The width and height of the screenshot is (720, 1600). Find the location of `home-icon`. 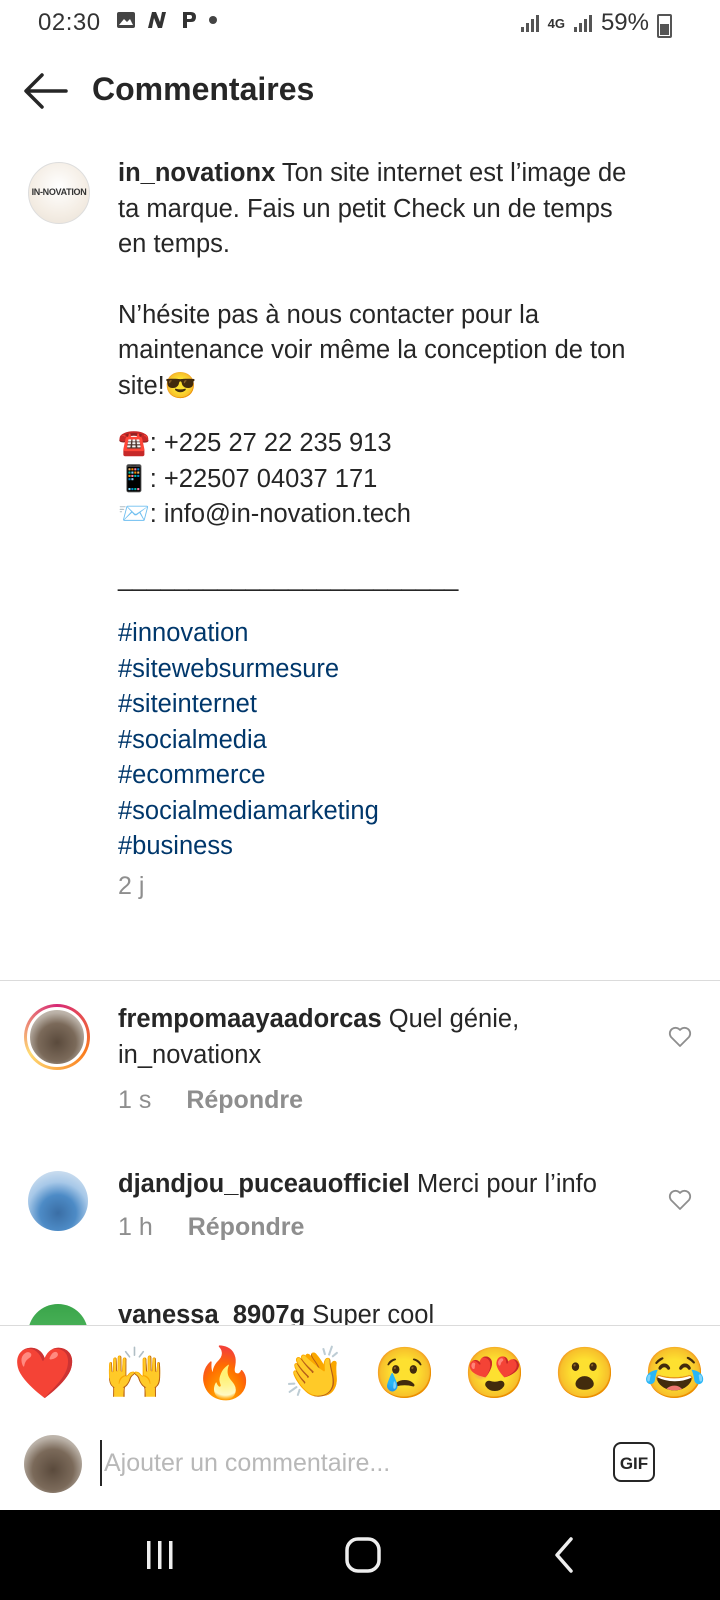

home-icon is located at coordinates (363, 1555).